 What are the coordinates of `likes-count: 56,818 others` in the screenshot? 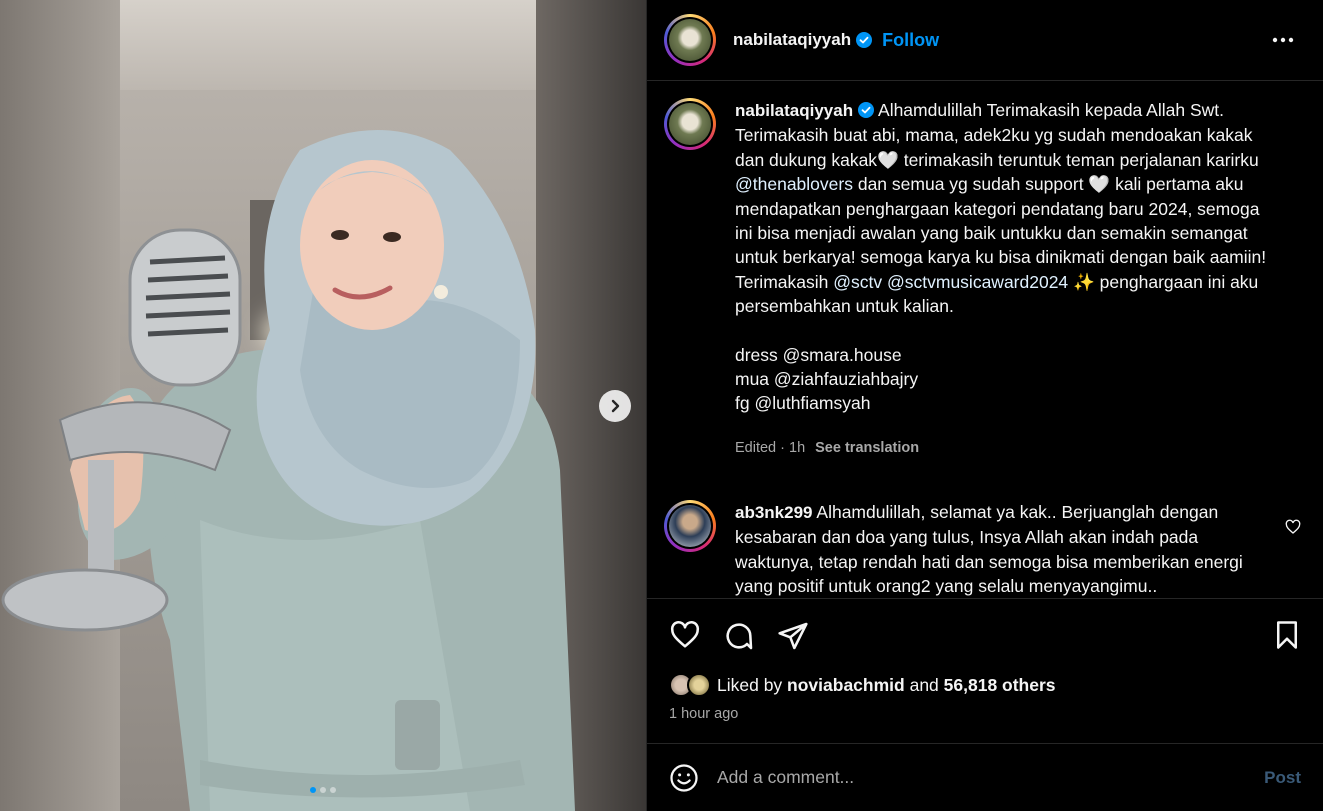 It's located at (1000, 685).